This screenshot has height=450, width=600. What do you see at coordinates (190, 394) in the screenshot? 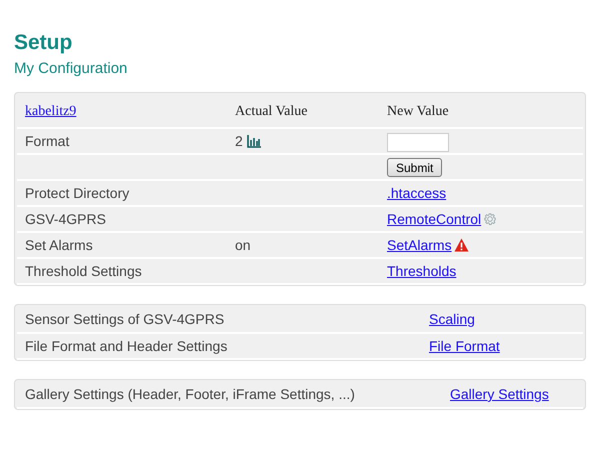
I see `setting-label: Gallery Settings (Header, Footer, iFrame Settings, ...)` at bounding box center [190, 394].